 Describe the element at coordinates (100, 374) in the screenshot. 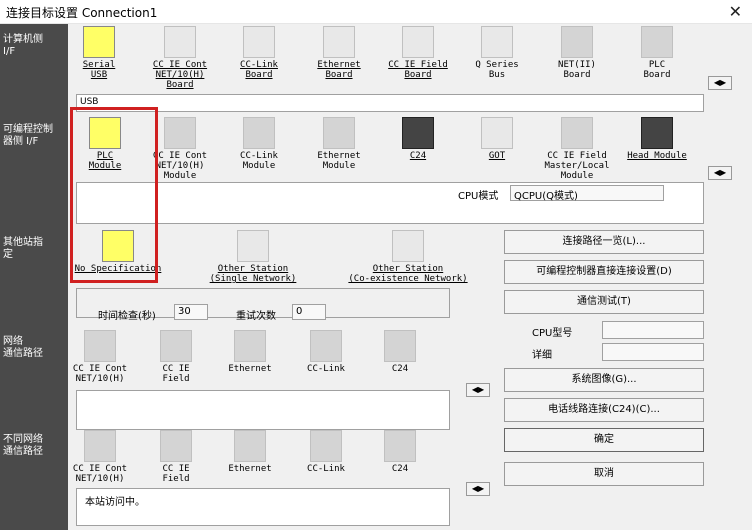

I see `route-cc-ie-cont-label: CC IE Cont NET/10(H)` at that location.